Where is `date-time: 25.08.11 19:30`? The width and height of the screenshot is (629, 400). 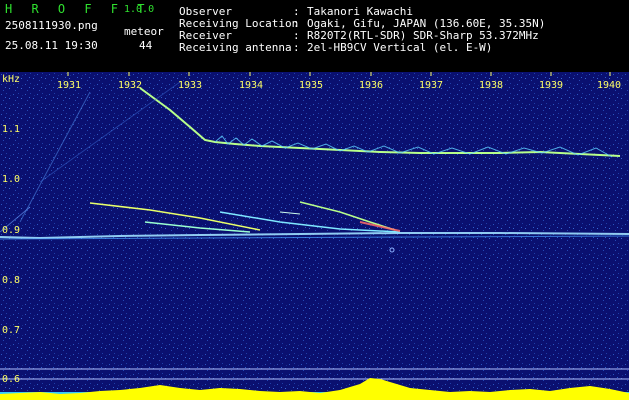 date-time: 25.08.11 19:30 is located at coordinates (51, 45).